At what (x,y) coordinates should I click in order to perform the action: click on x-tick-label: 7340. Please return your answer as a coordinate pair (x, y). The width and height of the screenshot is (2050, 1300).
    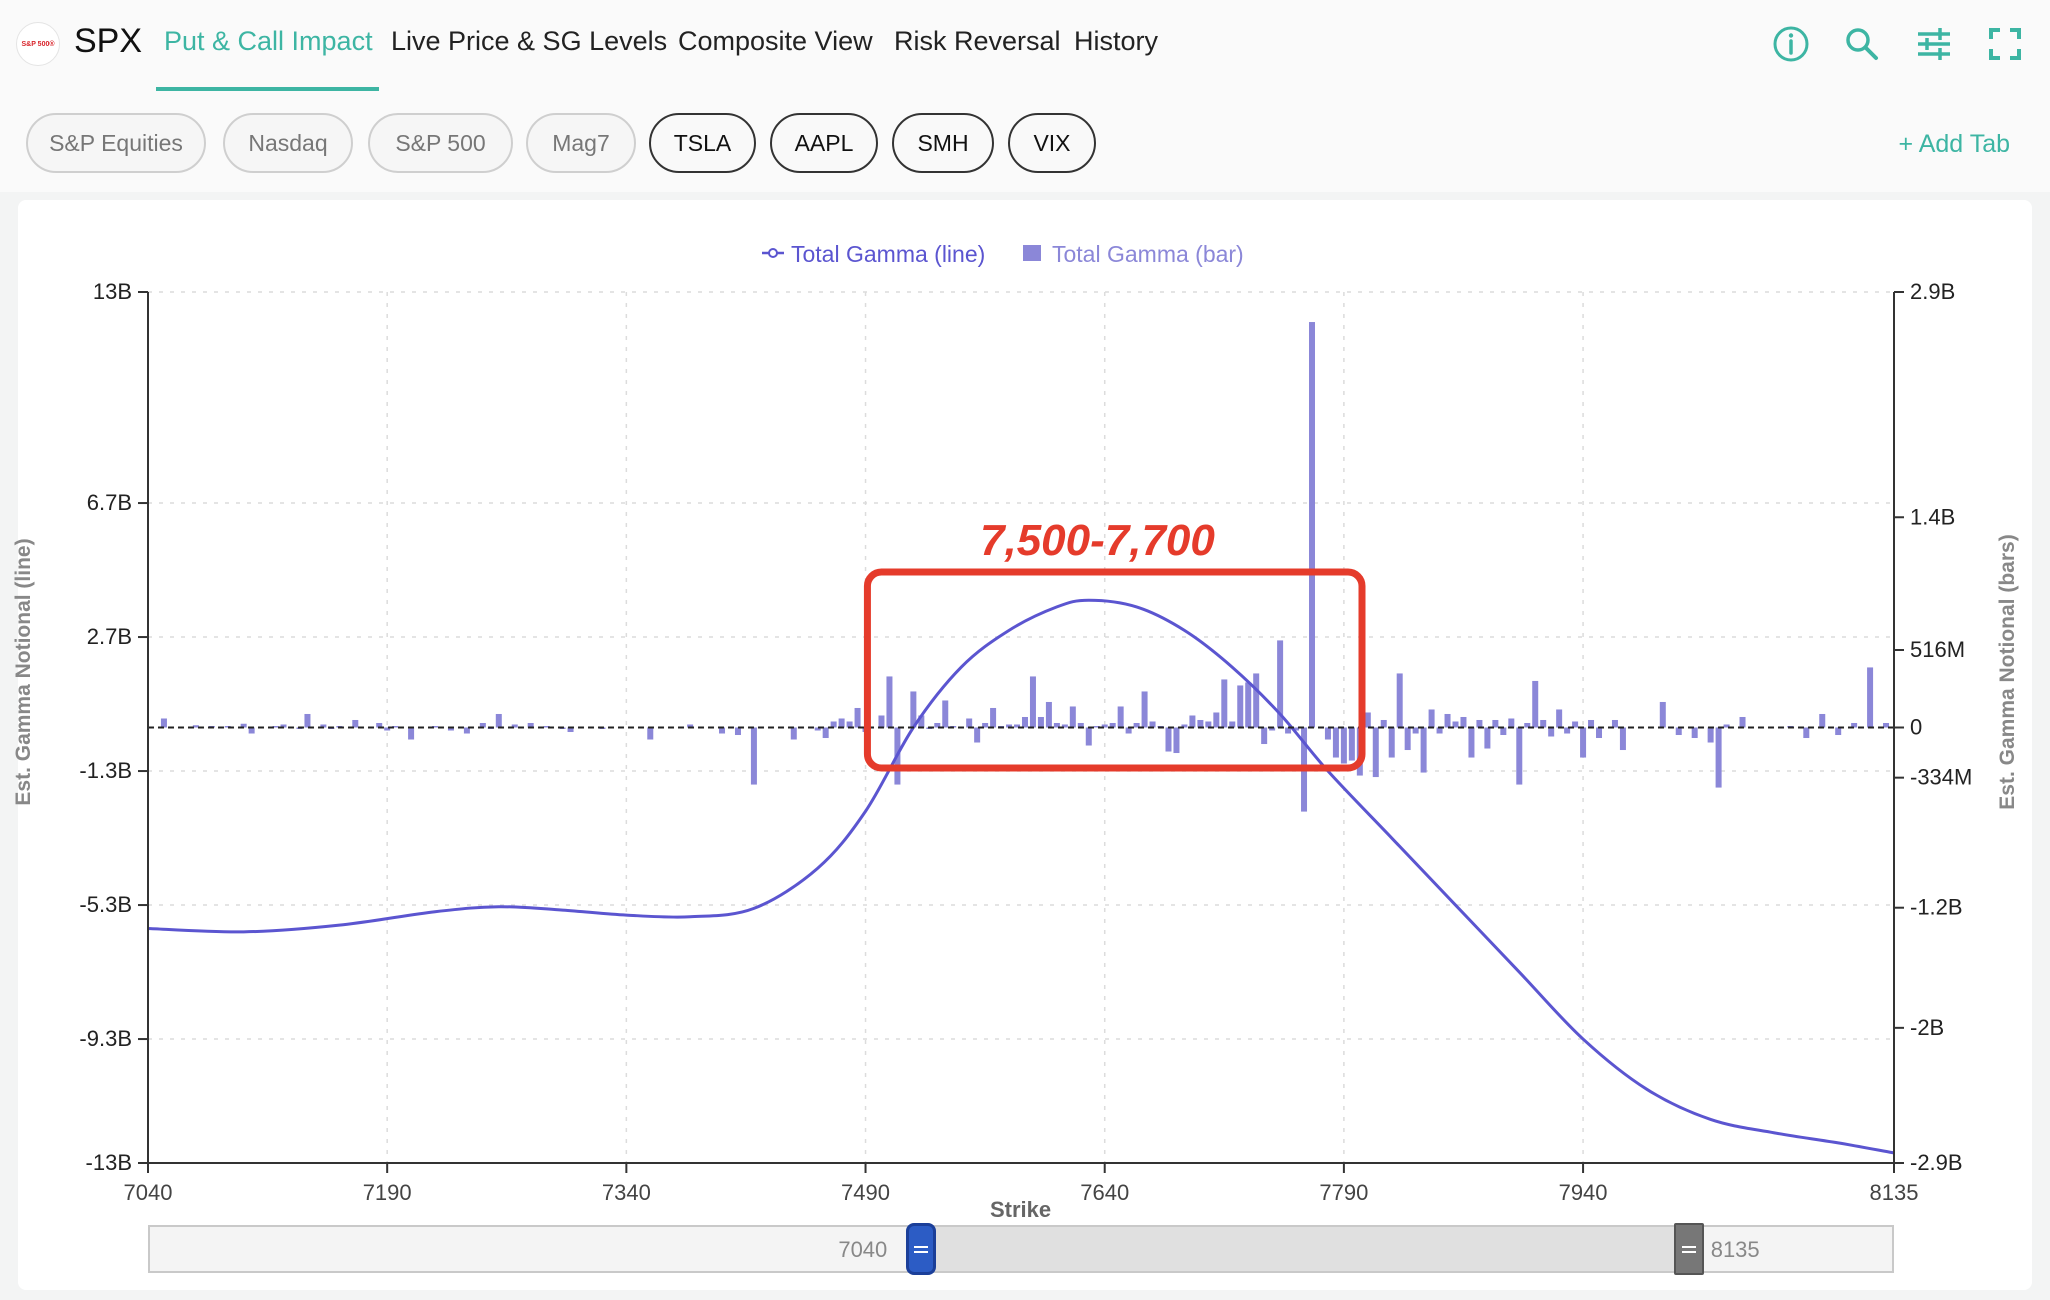
    Looking at the image, I should click on (626, 1192).